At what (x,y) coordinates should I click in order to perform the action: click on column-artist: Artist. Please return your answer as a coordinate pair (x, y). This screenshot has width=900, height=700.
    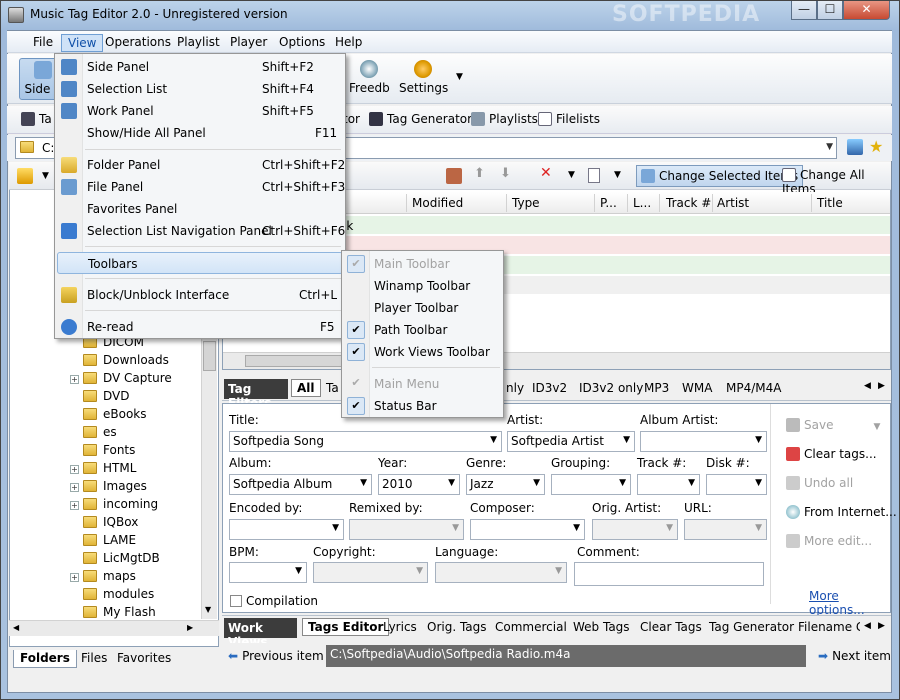
    Looking at the image, I should click on (733, 203).